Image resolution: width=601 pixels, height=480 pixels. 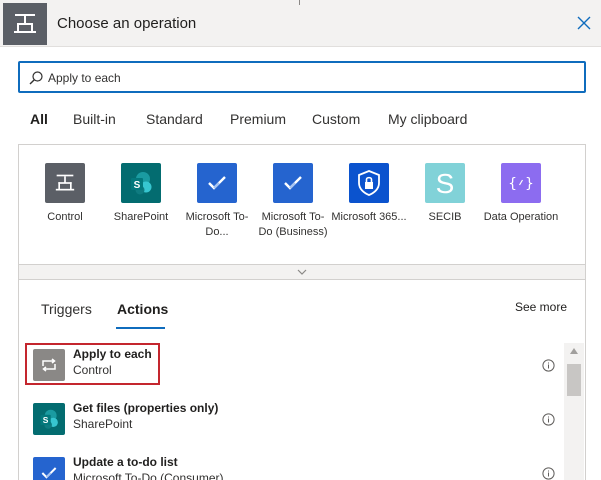 I want to click on connector-label: Data Operation, so click(x=521, y=217).